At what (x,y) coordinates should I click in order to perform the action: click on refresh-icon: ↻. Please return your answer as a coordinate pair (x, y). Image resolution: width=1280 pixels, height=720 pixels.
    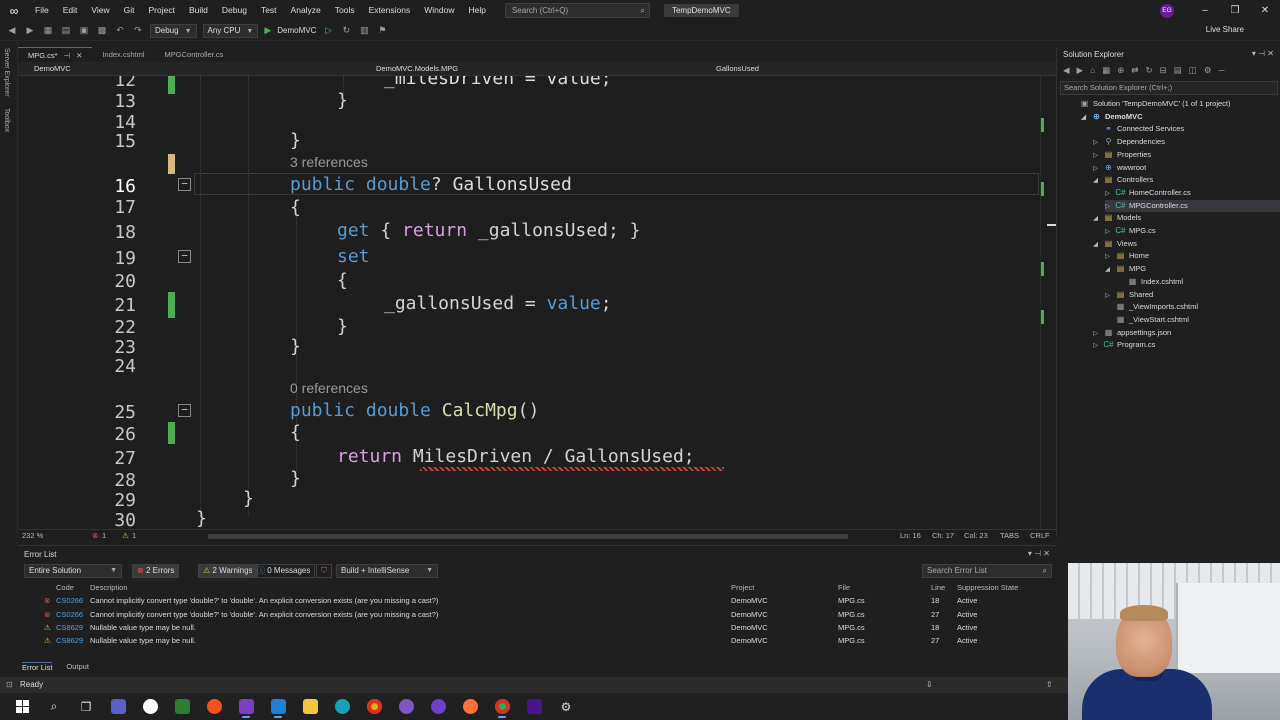
    Looking at the image, I should click on (1149, 72).